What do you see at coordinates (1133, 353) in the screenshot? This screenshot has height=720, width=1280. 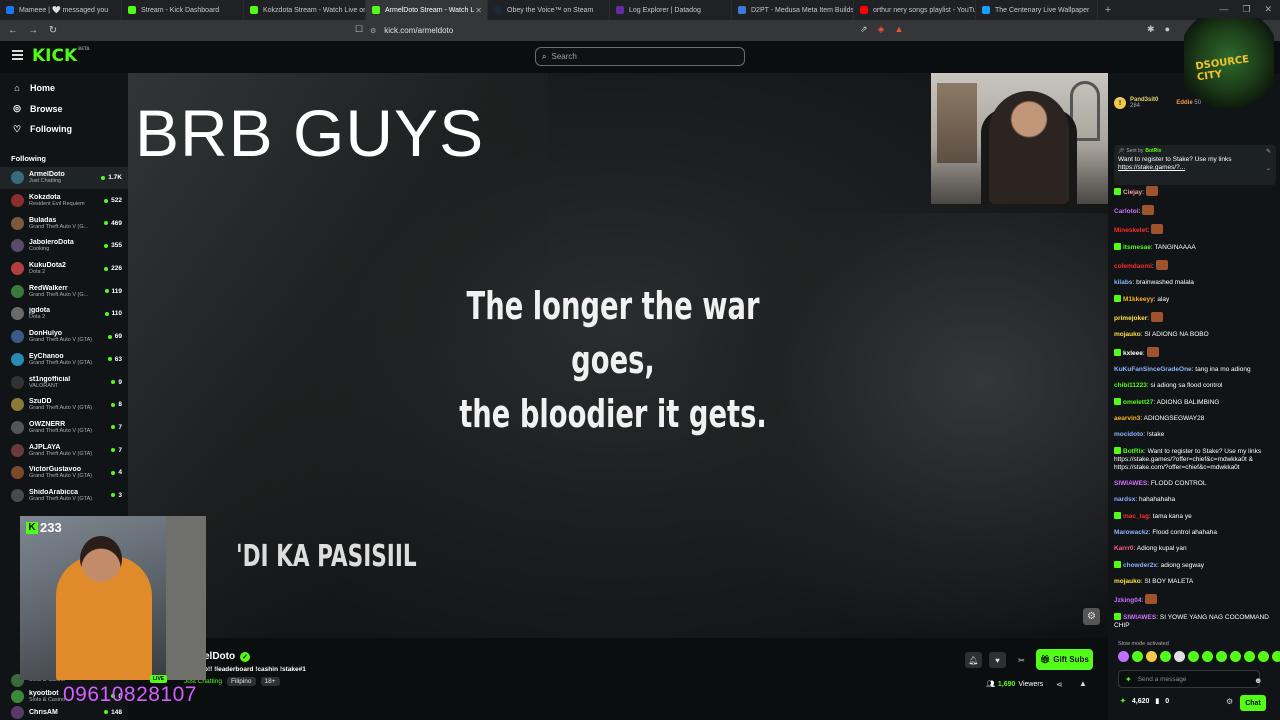 I see `chat-username: kxleee` at bounding box center [1133, 353].